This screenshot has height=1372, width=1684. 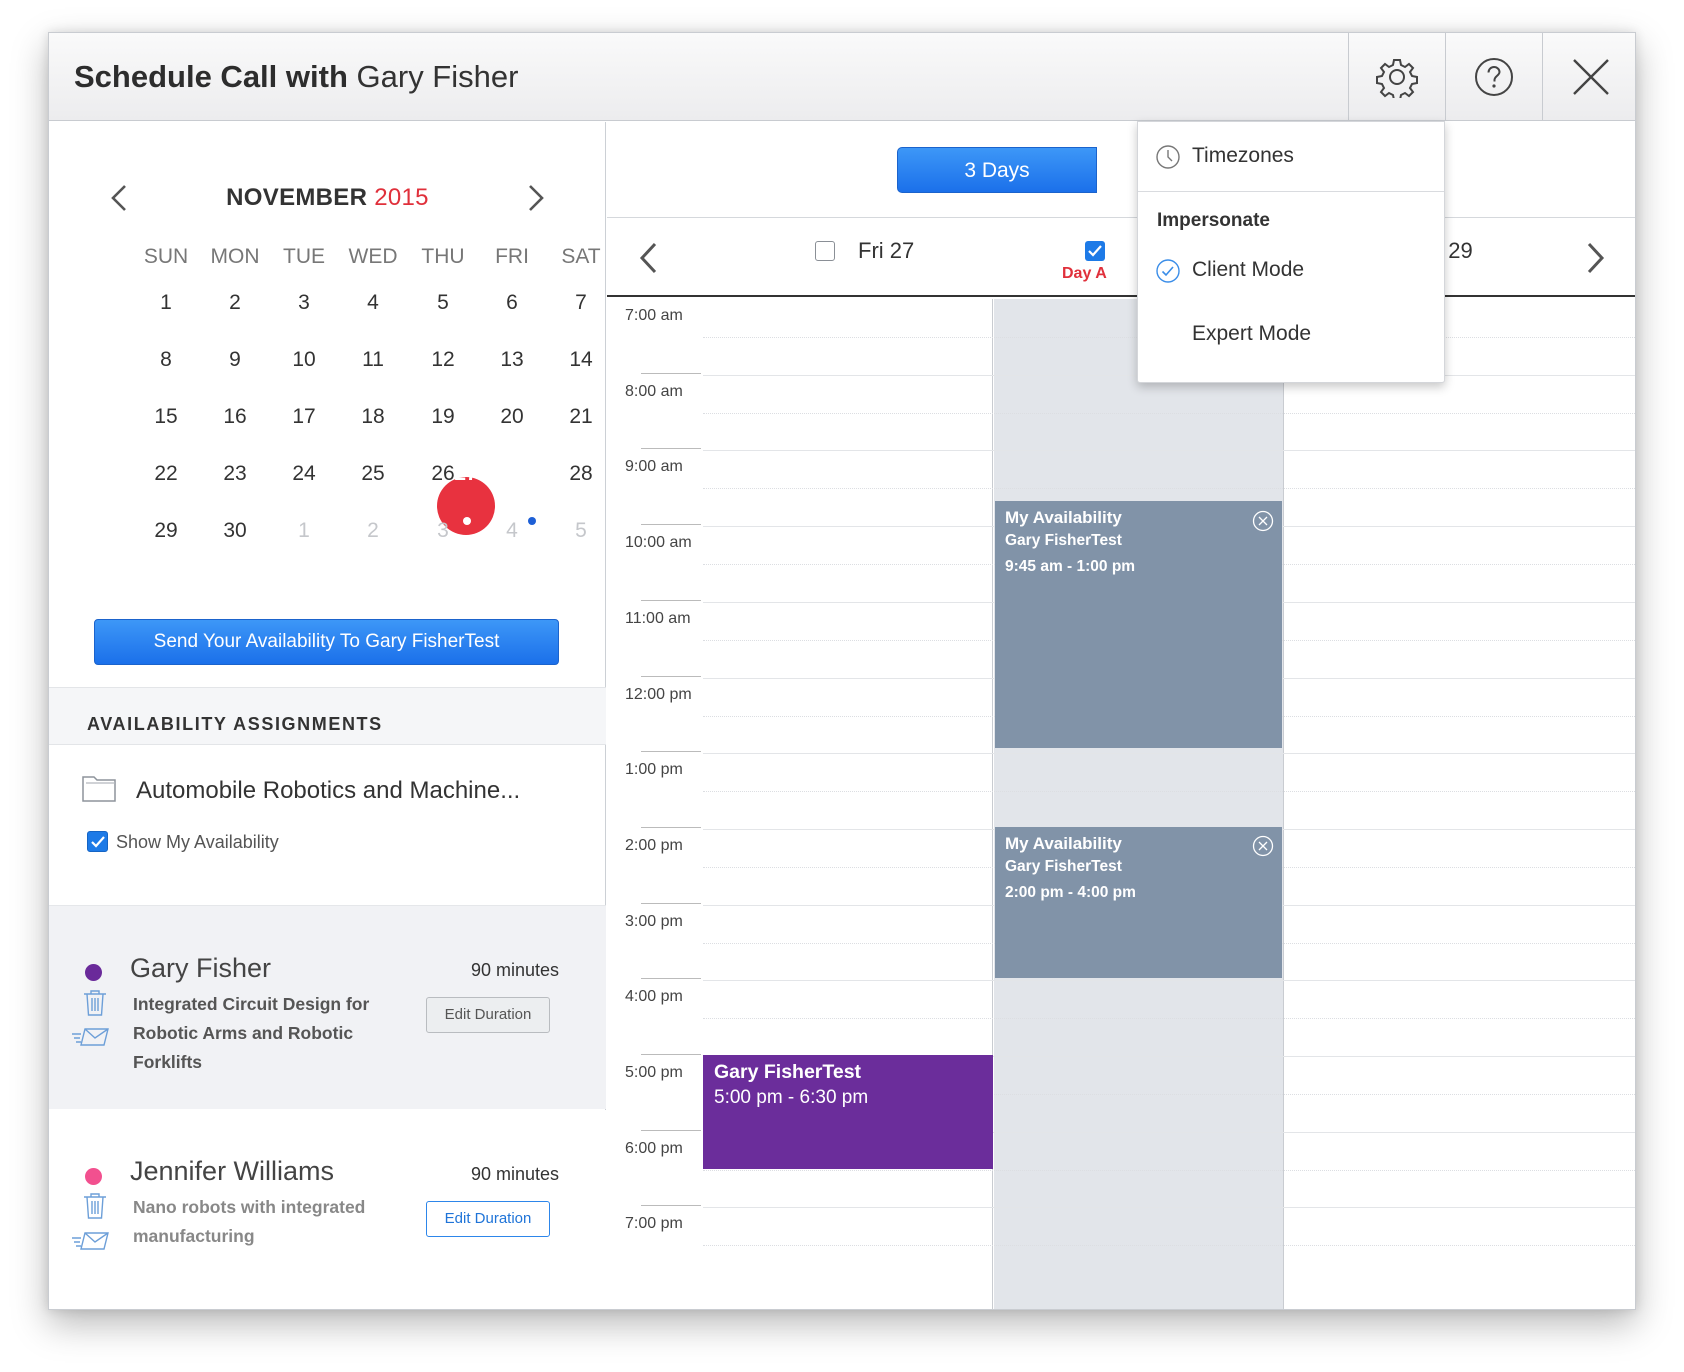 What do you see at coordinates (512, 531) in the screenshot?
I see `calendar-day-next-month: 4` at bounding box center [512, 531].